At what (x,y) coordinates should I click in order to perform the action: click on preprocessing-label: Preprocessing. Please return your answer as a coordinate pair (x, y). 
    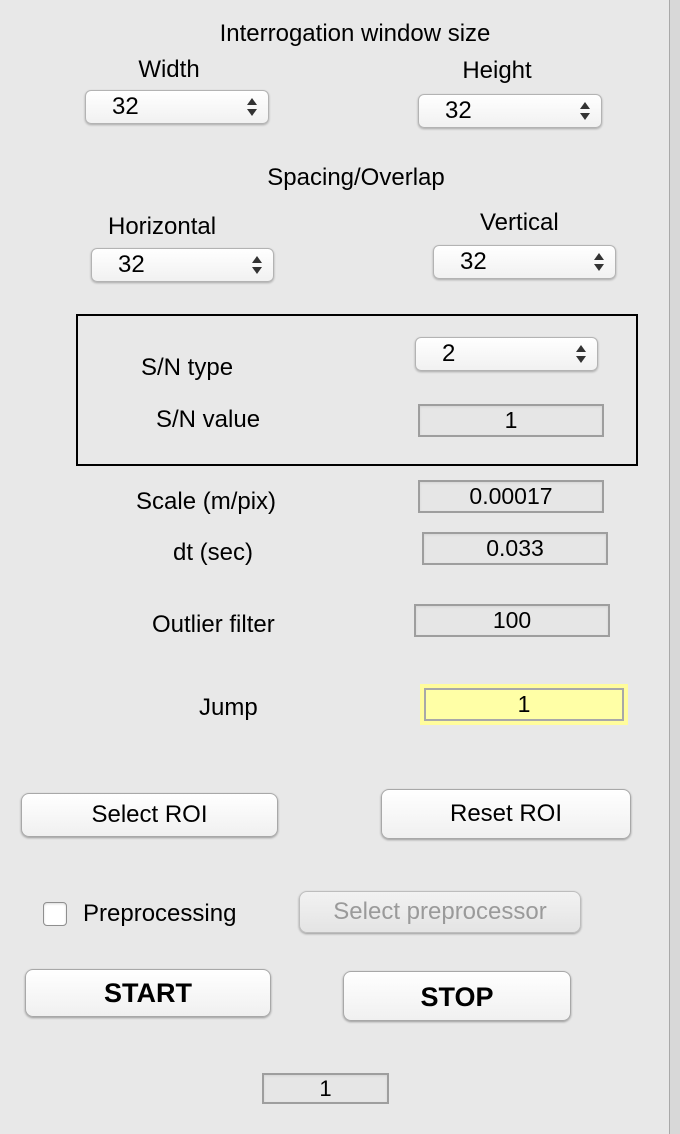
    Looking at the image, I should click on (159, 914).